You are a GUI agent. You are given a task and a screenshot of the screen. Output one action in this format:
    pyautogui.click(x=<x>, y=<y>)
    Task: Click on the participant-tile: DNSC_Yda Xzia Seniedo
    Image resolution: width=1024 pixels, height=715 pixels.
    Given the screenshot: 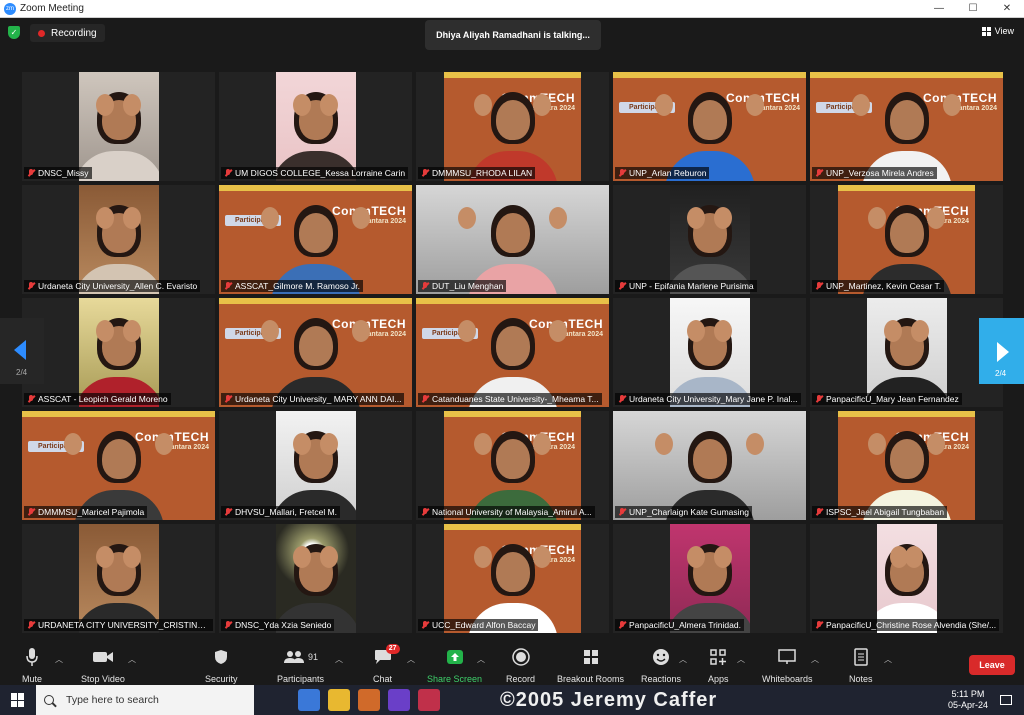 What is the action you would take?
    pyautogui.click(x=315, y=578)
    